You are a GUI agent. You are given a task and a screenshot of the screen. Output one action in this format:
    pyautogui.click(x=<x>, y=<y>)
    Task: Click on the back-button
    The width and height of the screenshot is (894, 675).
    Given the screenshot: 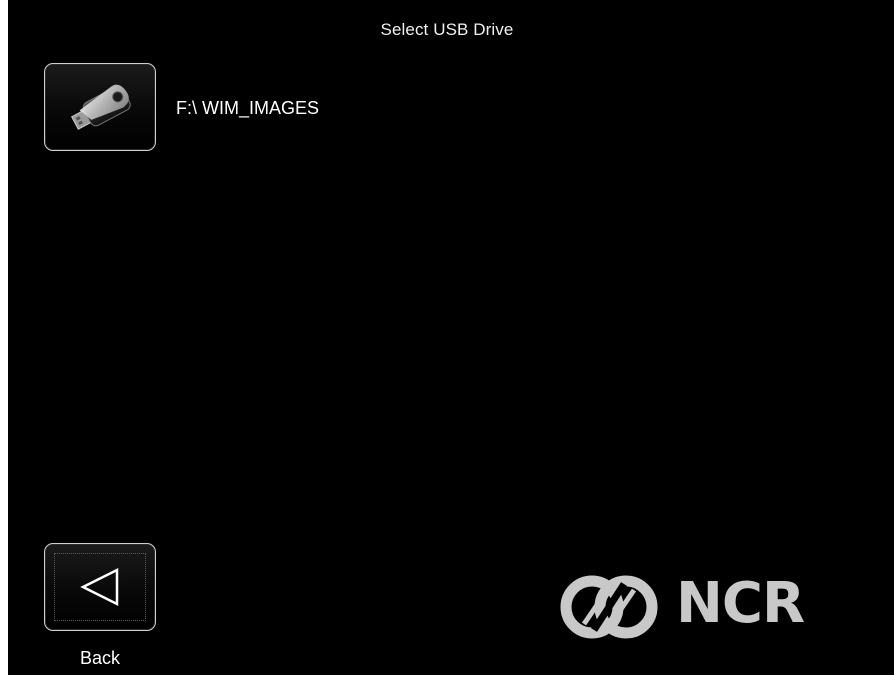 What is the action you would take?
    pyautogui.click(x=100, y=587)
    